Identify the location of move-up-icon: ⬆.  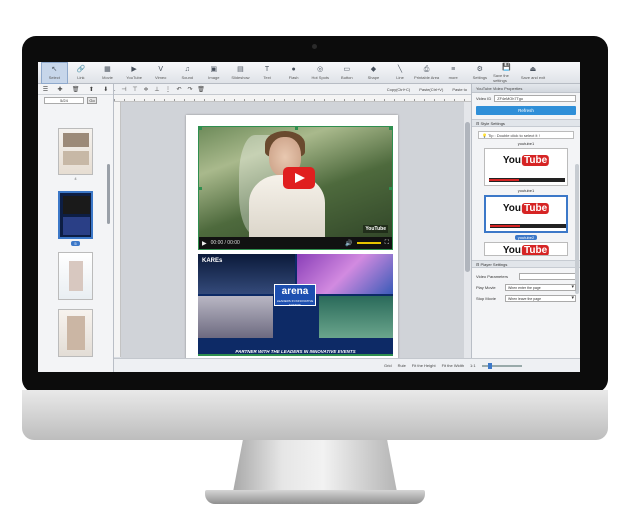
(91, 89).